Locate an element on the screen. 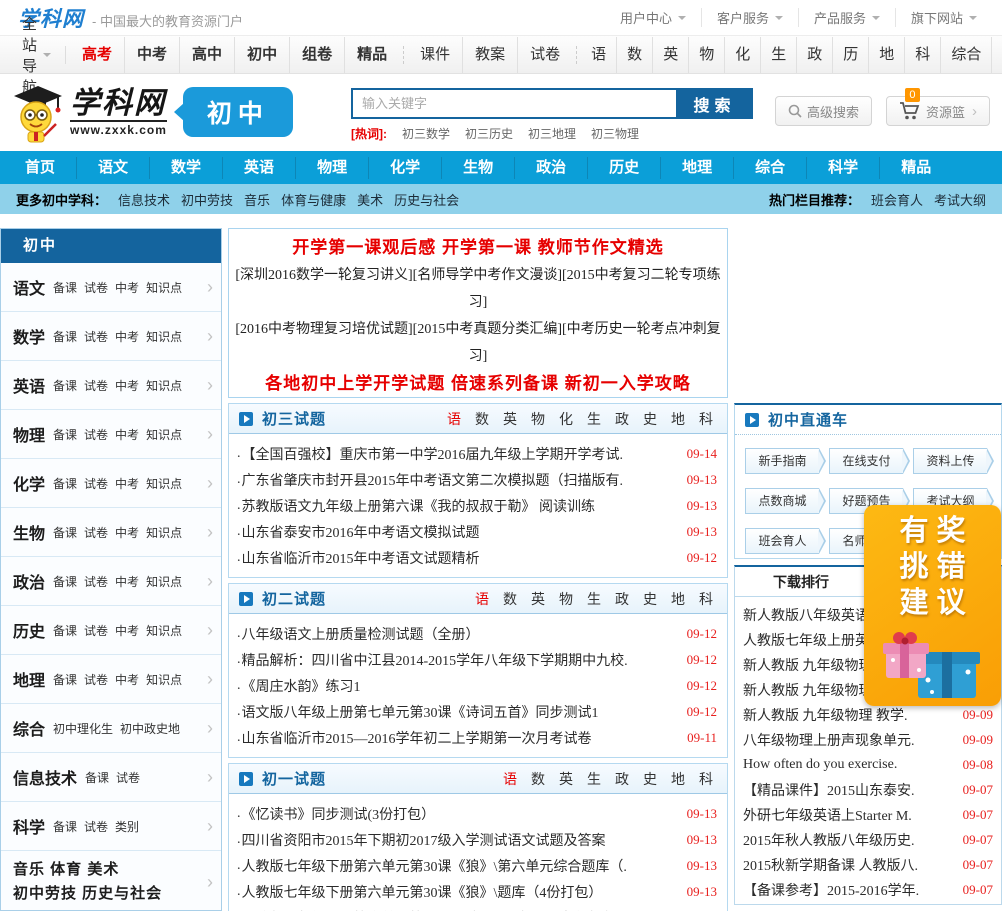 Image resolution: width=1002 pixels, height=911 pixels. nav-zhongkao: 中考 is located at coordinates (151, 54).